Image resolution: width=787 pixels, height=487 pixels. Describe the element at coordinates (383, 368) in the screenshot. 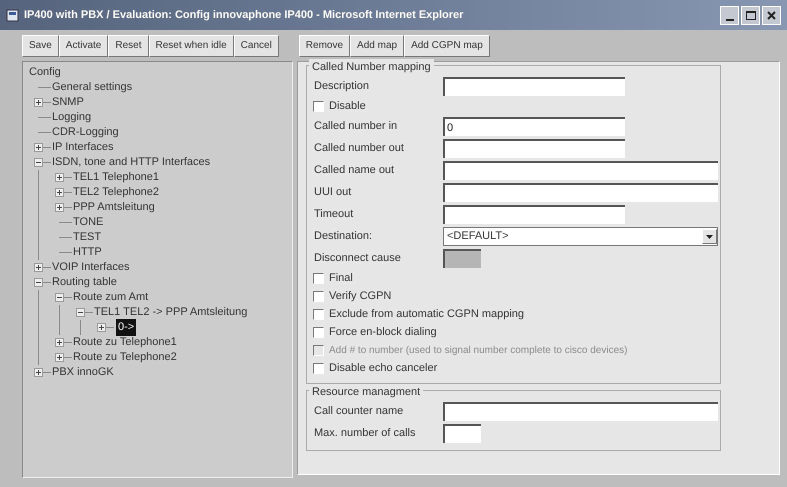

I see `checkbox-label: Disable echo canceler` at that location.